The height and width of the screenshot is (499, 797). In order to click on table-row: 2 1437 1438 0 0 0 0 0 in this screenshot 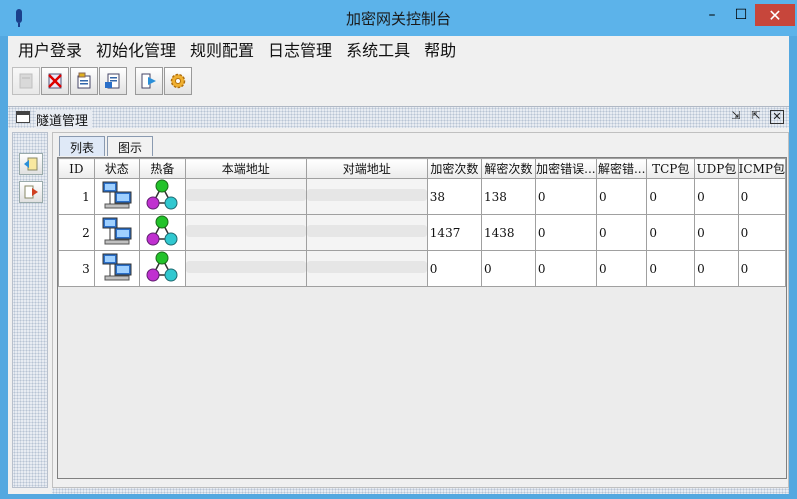, I will do `click(422, 232)`.